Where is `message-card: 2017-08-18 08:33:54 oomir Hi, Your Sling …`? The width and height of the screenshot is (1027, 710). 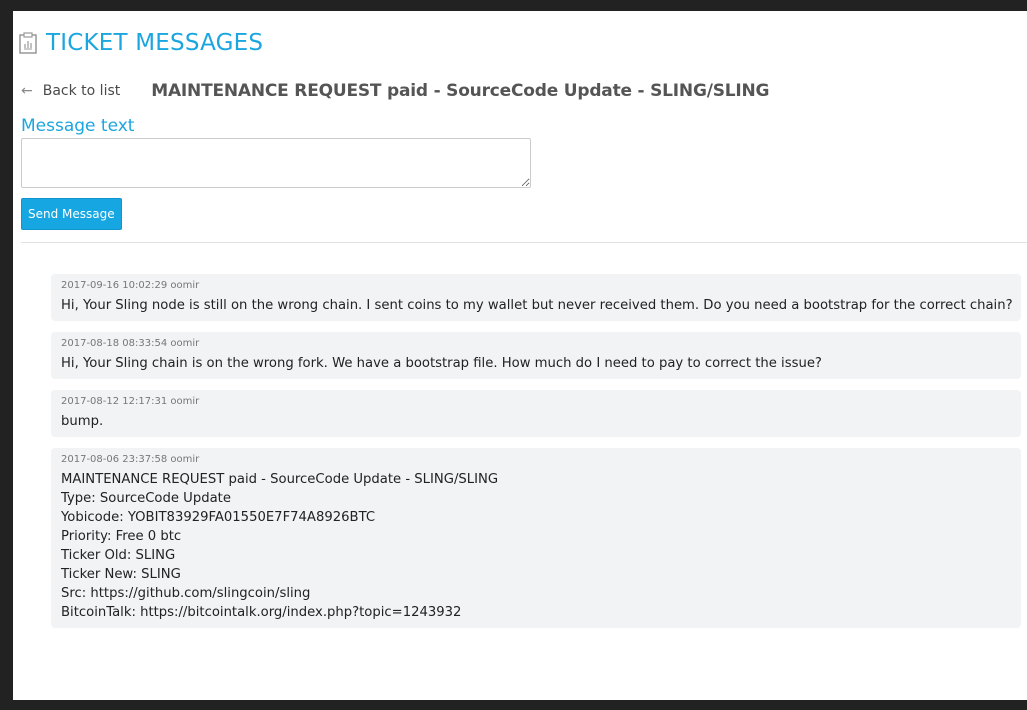 message-card: 2017-08-18 08:33:54 oomir Hi, Your Sling … is located at coordinates (536, 355).